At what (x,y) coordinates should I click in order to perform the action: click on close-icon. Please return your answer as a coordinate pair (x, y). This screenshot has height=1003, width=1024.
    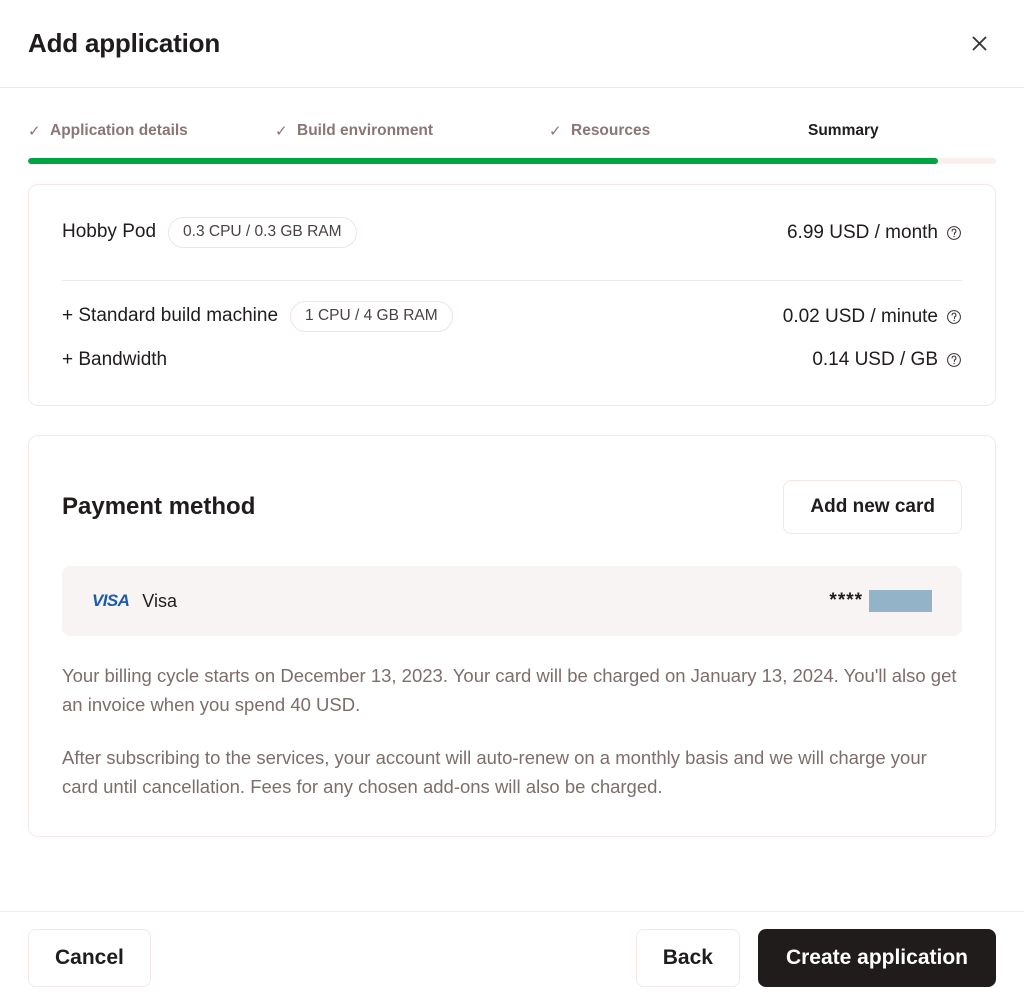
    Looking at the image, I should click on (979, 43).